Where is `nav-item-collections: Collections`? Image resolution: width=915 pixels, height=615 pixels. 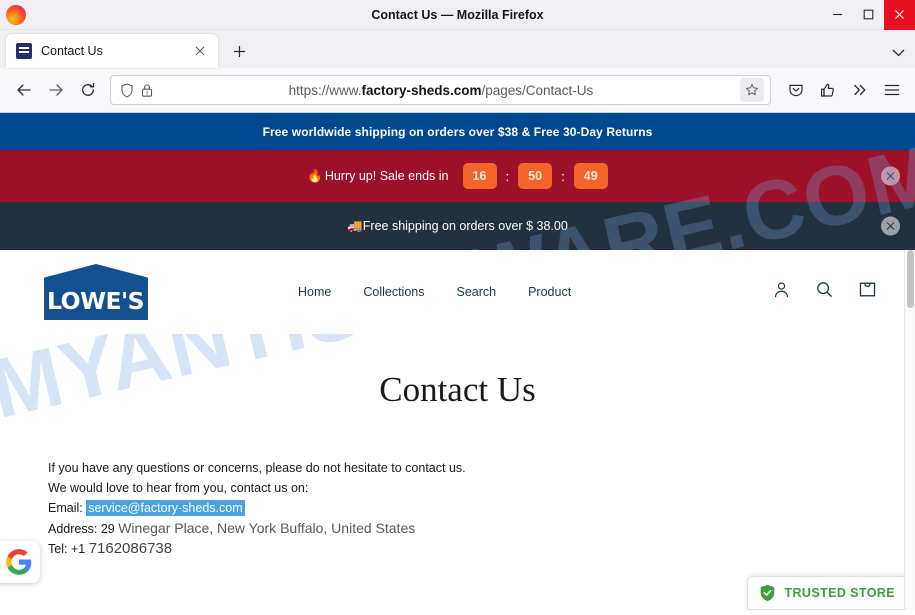
nav-item-collections: Collections is located at coordinates (393, 292).